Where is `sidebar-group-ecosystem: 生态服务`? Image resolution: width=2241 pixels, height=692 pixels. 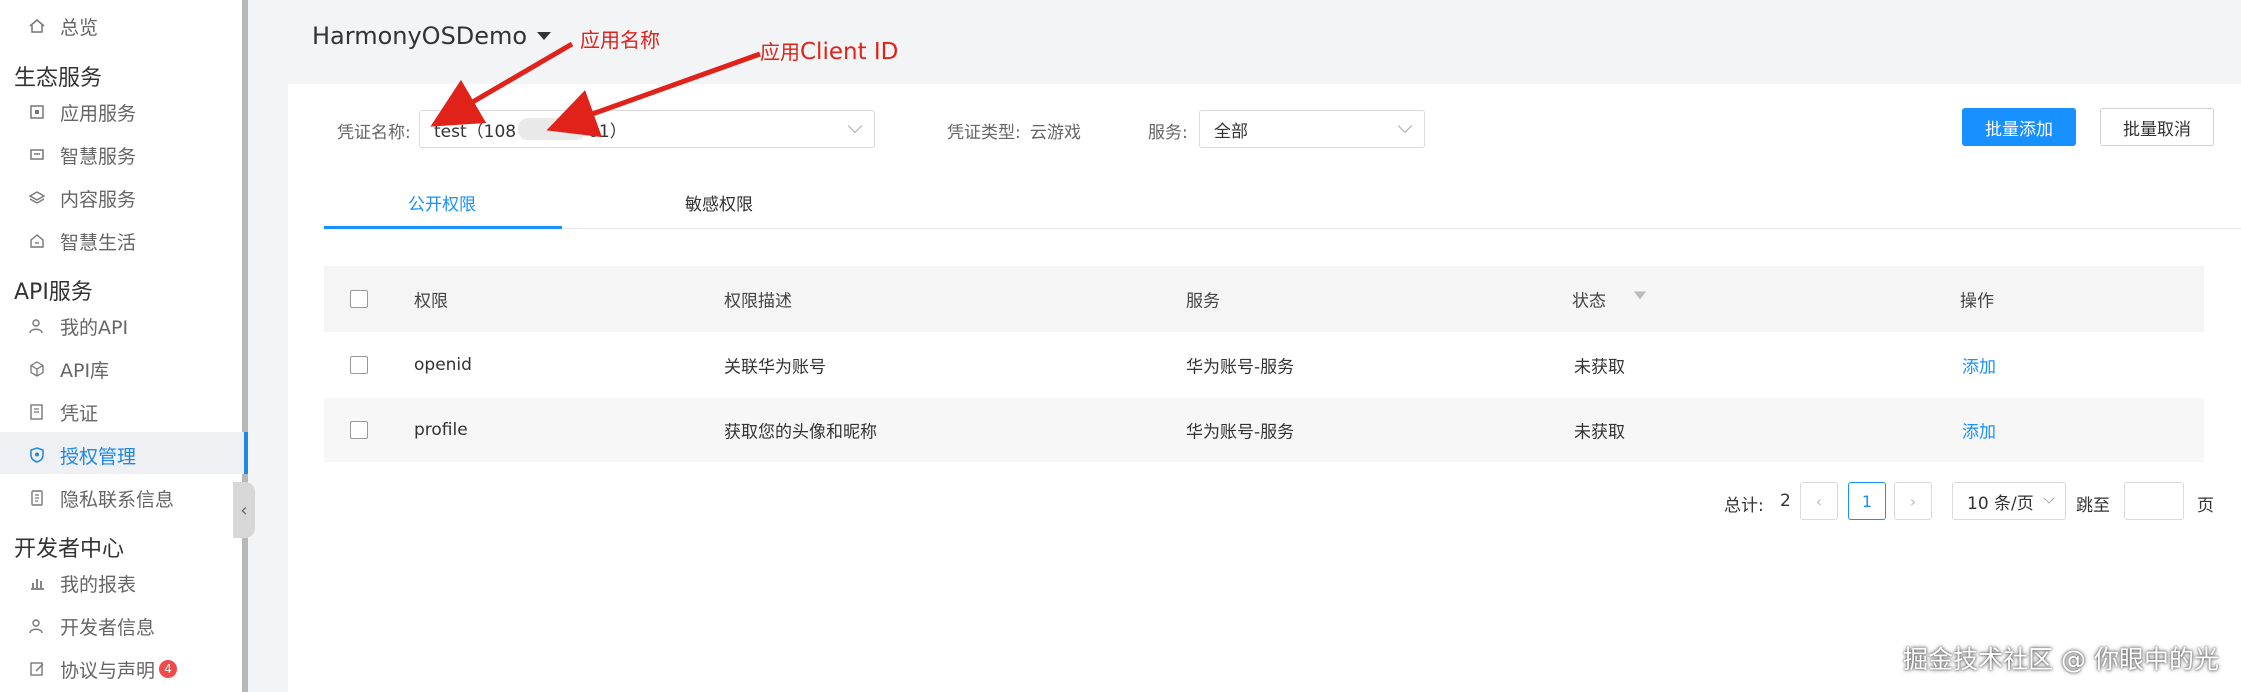
sidebar-group-ecosystem: 生态服务 is located at coordinates (58, 78).